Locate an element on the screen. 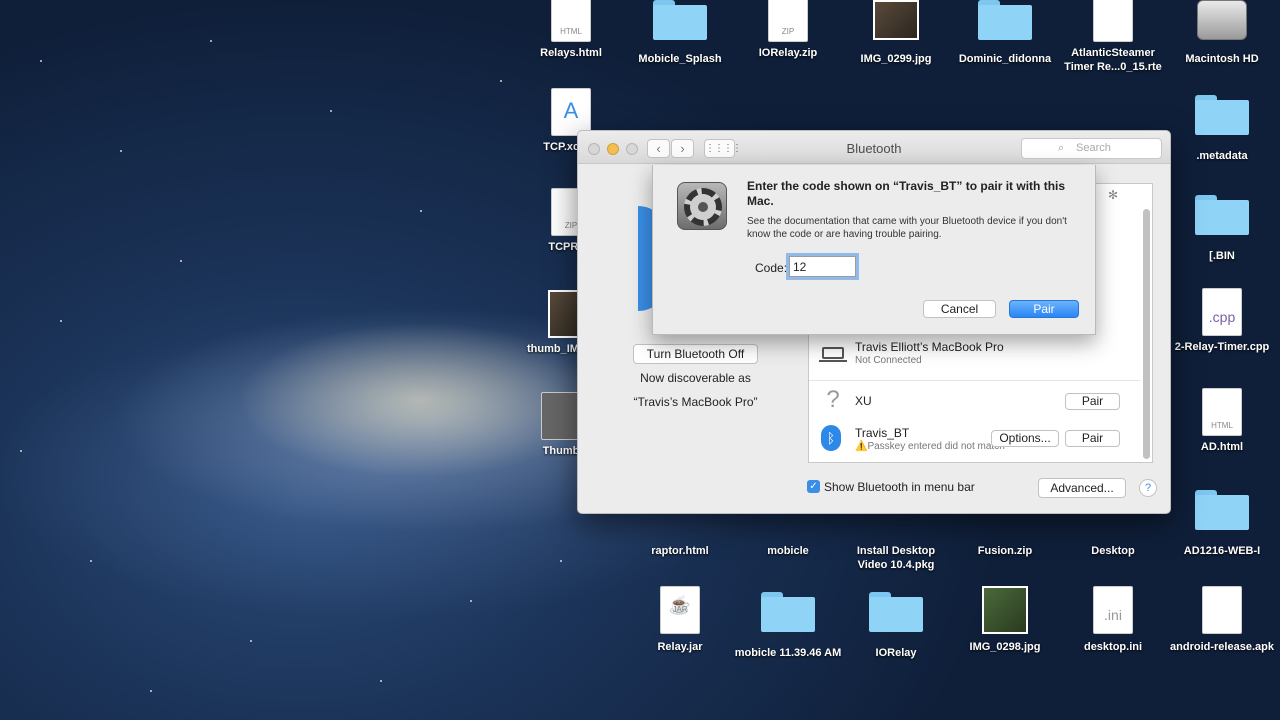 Image resolution: width=1280 pixels, height=720 pixels. icon-label: AtlanticSteamer Timer Re...0_15.rte is located at coordinates (1113, 60).